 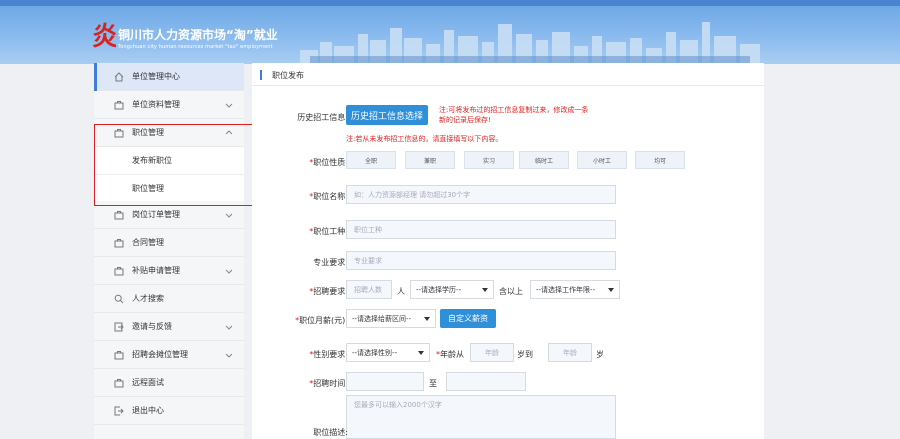 I want to click on gender-select: --请选择性别--, so click(x=388, y=352).